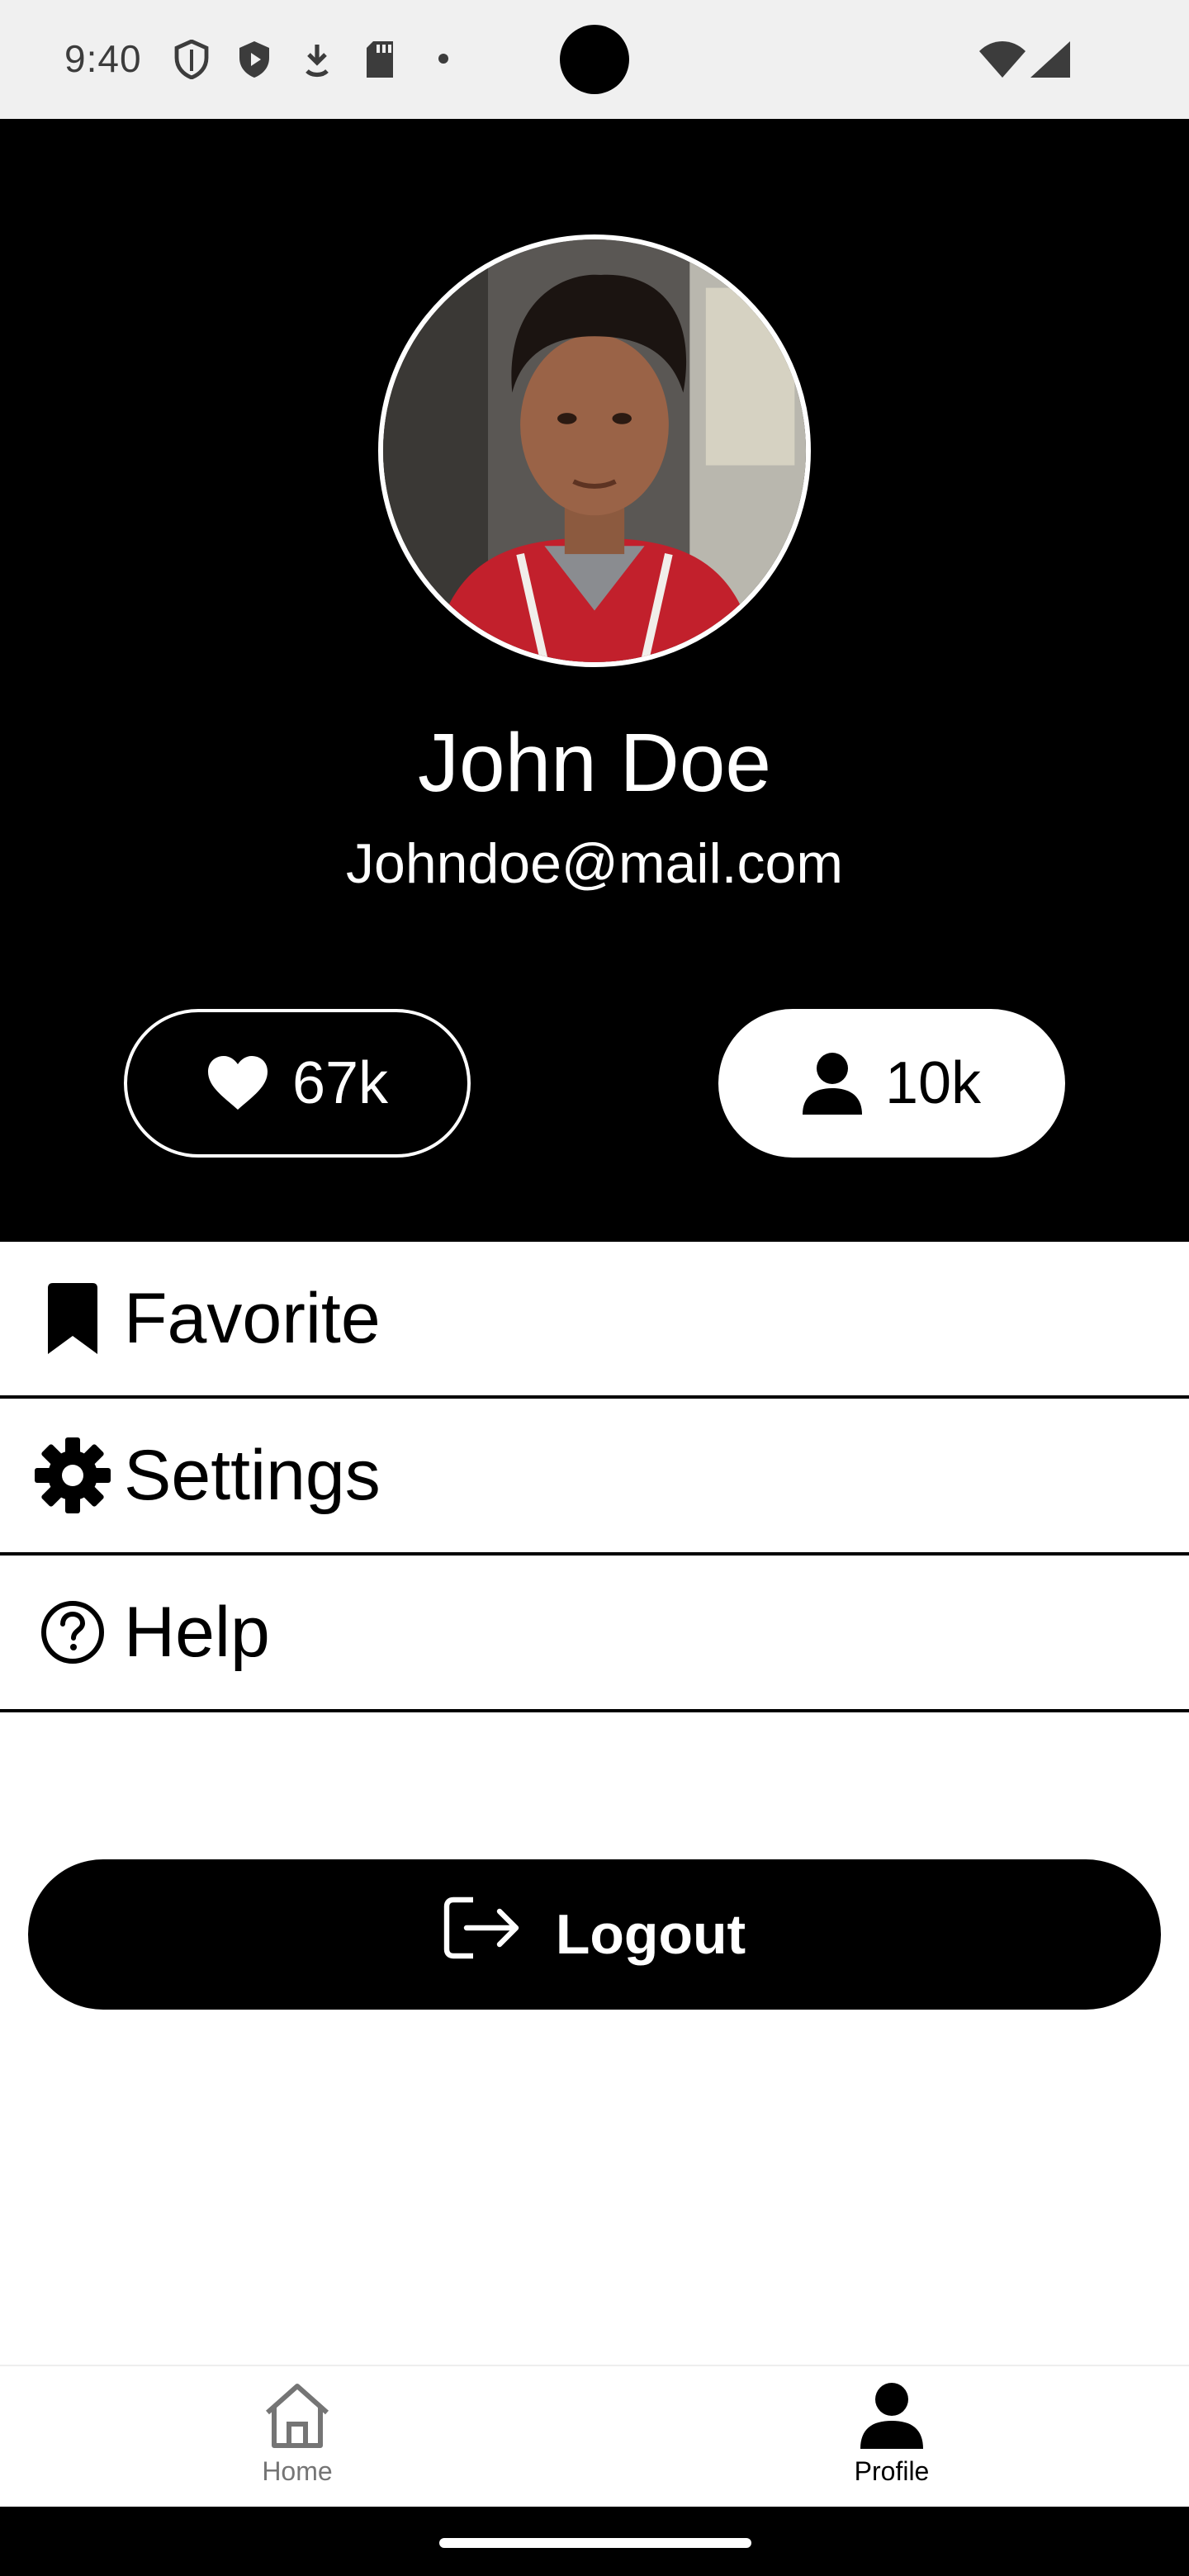  What do you see at coordinates (892, 2471) in the screenshot?
I see `nav-label-profile: Profile` at bounding box center [892, 2471].